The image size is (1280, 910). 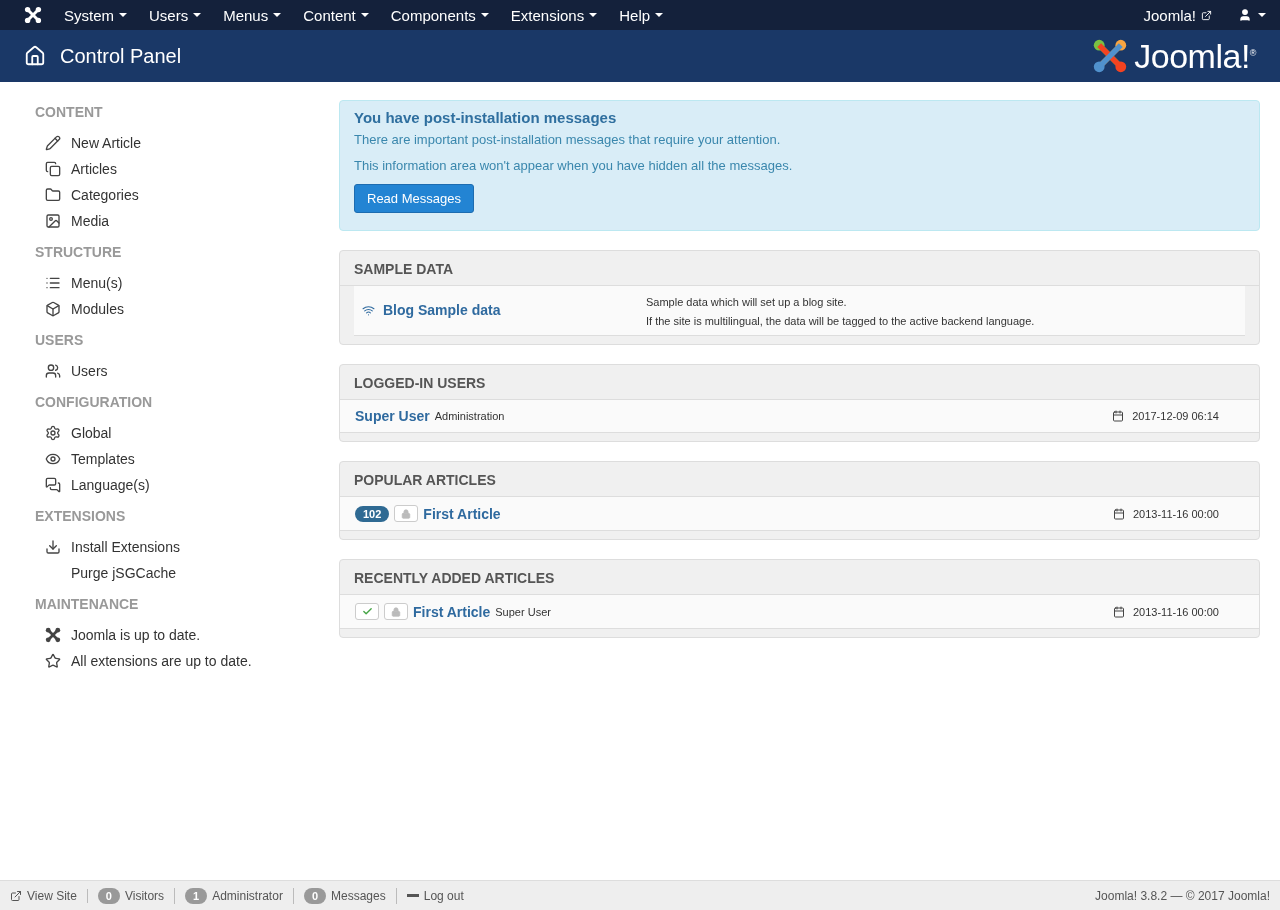 I want to click on sidebar-item: Articles, so click(x=175, y=169).